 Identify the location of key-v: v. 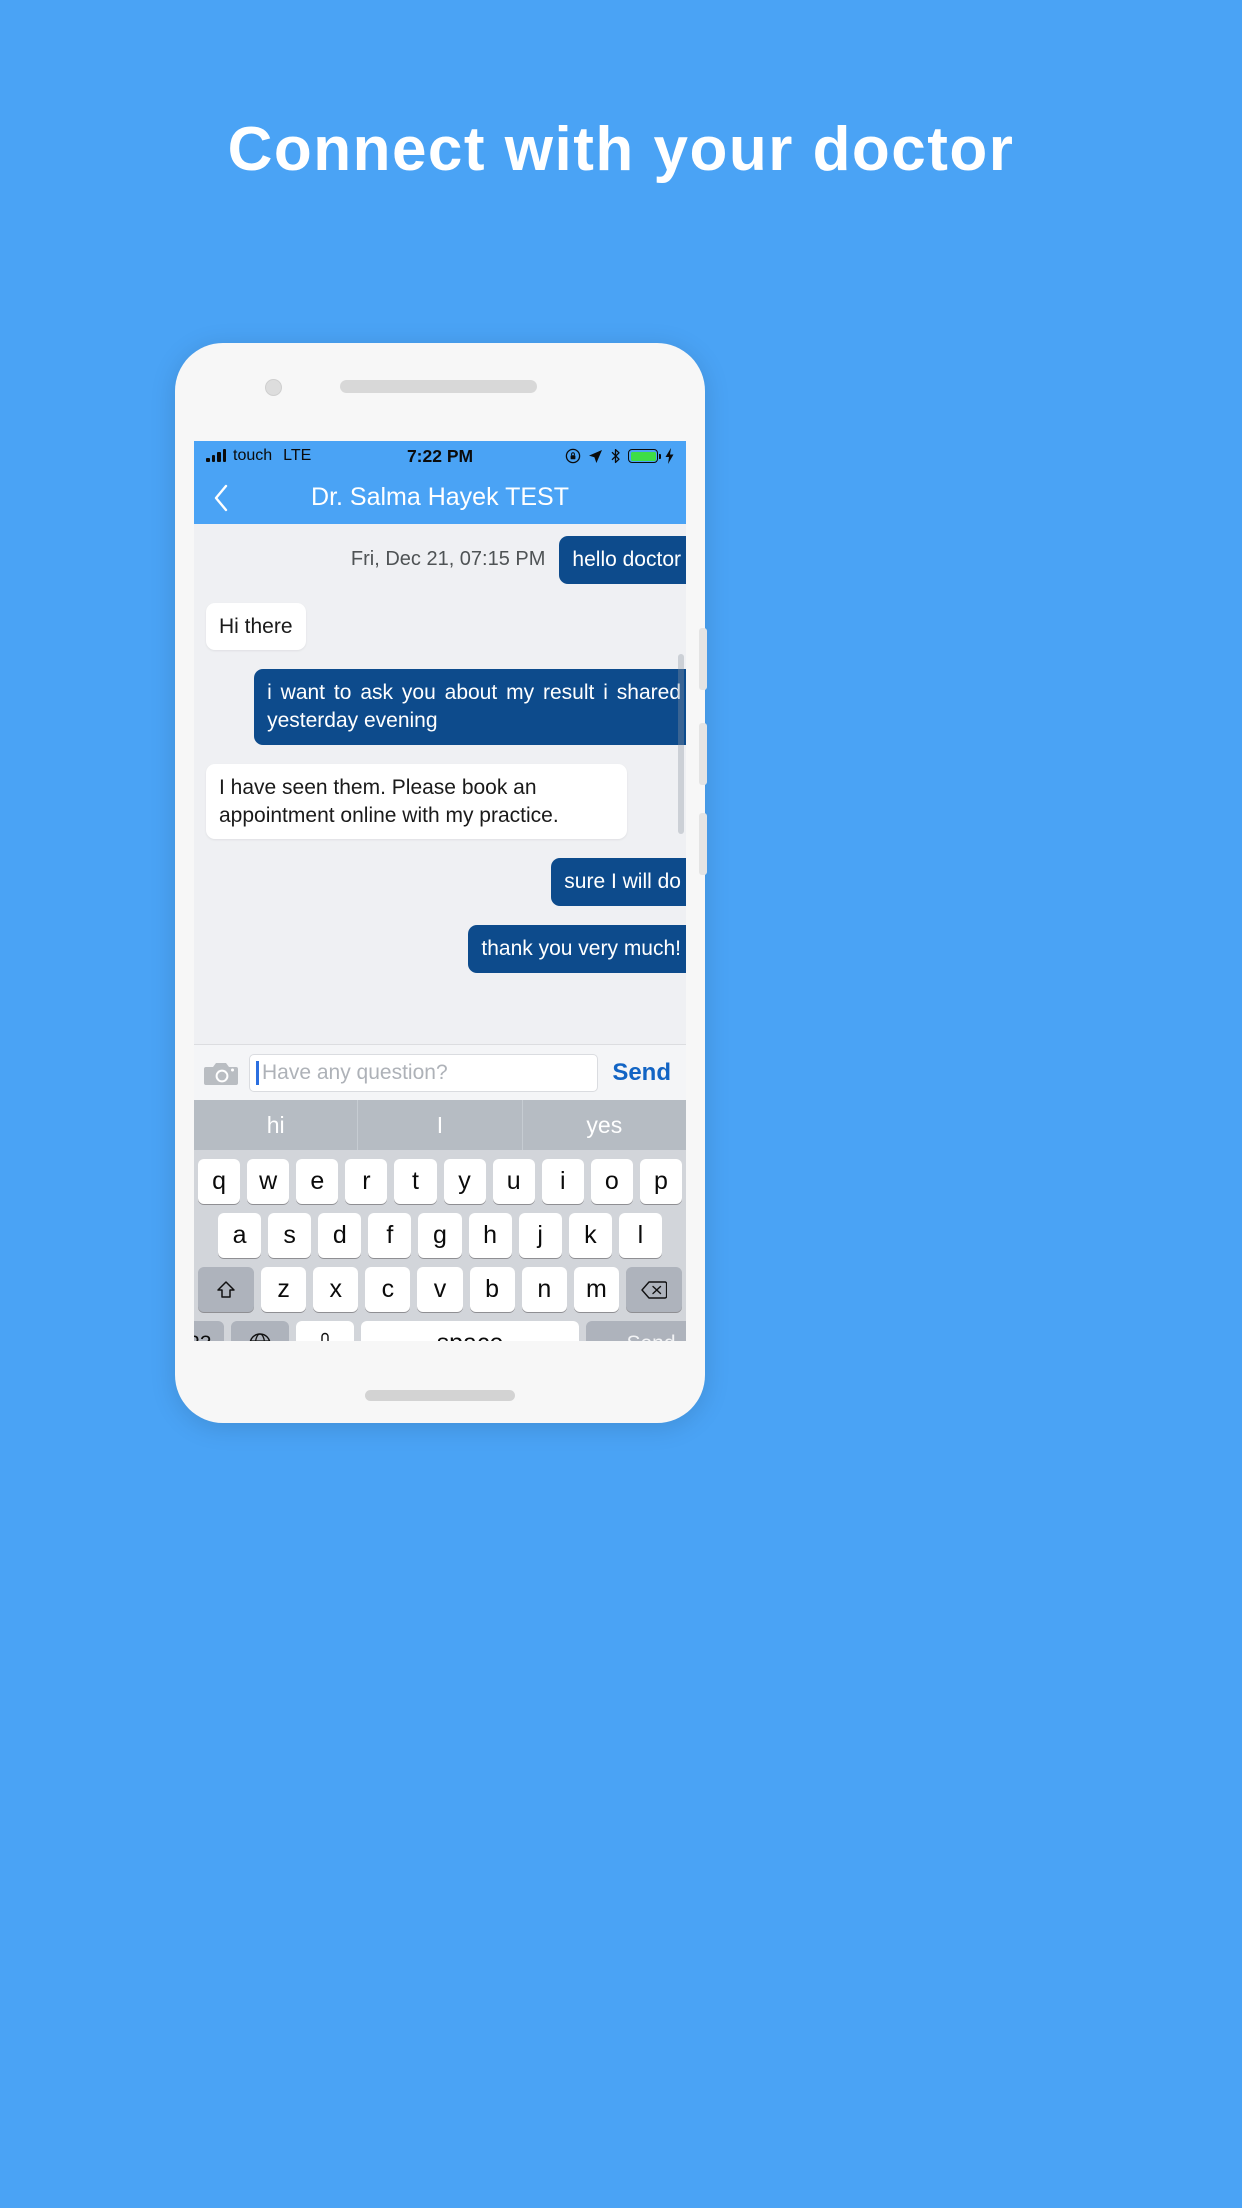
(440, 1289).